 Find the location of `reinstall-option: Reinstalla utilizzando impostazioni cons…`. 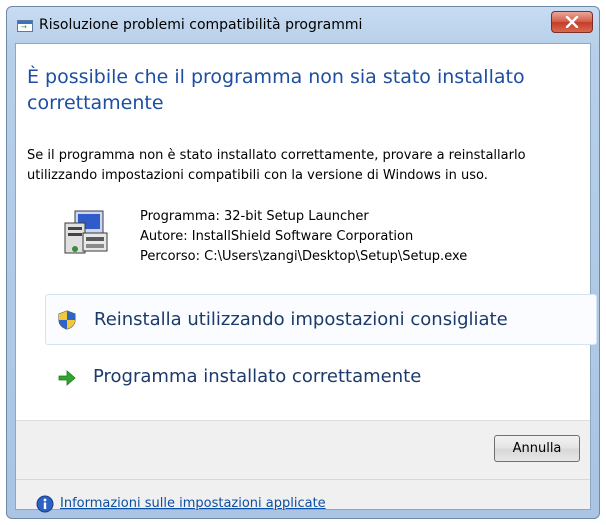

reinstall-option: Reinstalla utilizzando impostazioni cons… is located at coordinates (321, 319).